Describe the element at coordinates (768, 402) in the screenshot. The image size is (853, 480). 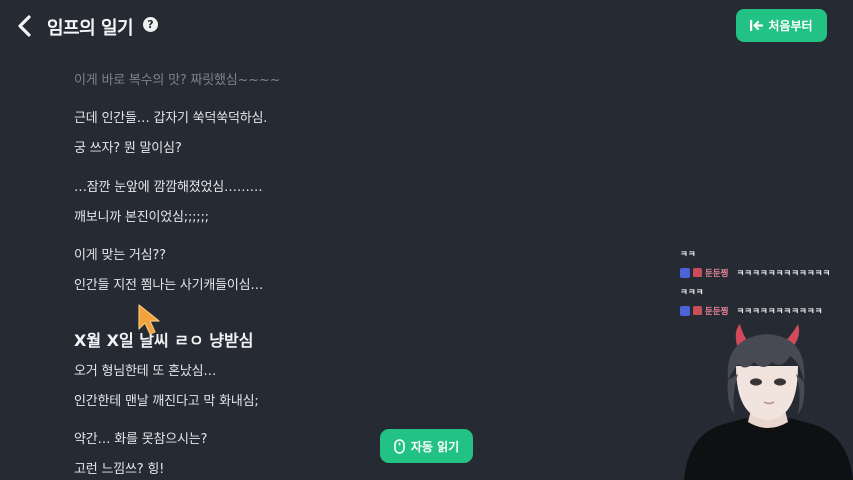
I see `streamer-avatar` at that location.